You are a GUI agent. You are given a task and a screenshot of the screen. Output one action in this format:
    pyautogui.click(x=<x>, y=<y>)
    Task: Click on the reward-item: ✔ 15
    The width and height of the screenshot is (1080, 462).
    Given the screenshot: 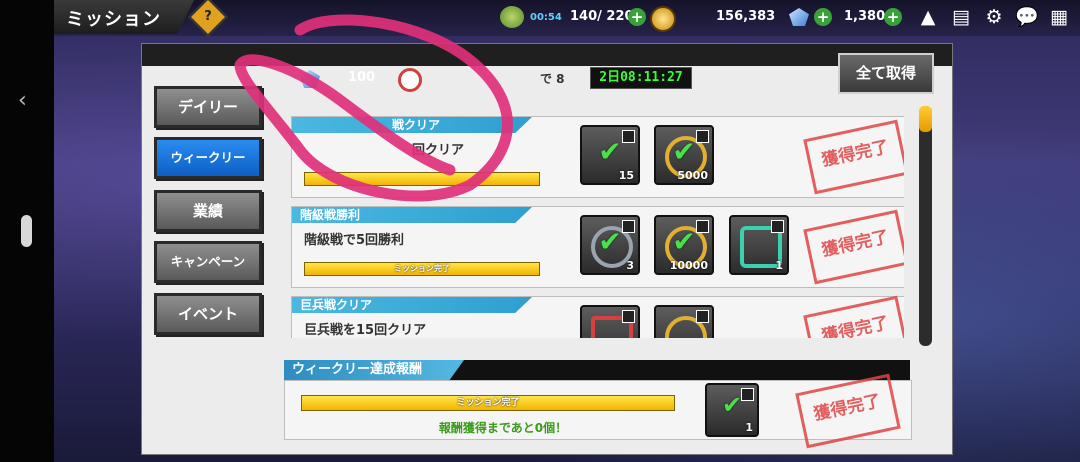 What is the action you would take?
    pyautogui.click(x=610, y=155)
    